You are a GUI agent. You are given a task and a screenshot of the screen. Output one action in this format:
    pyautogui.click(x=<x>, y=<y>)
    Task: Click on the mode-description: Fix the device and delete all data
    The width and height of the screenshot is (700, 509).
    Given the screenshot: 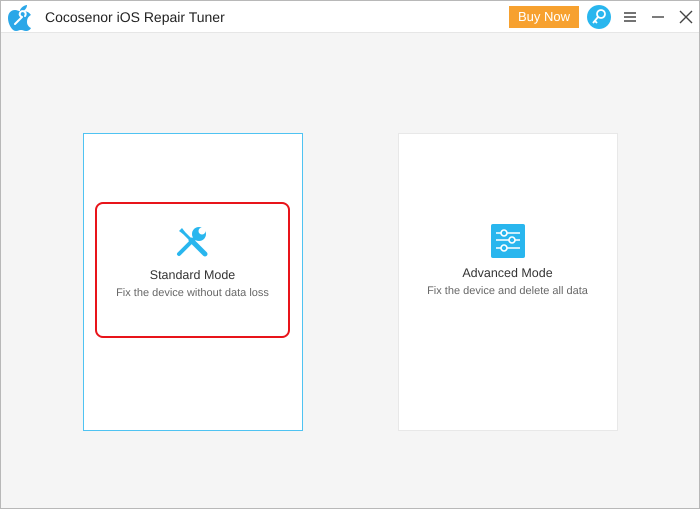 What is the action you would take?
    pyautogui.click(x=507, y=291)
    